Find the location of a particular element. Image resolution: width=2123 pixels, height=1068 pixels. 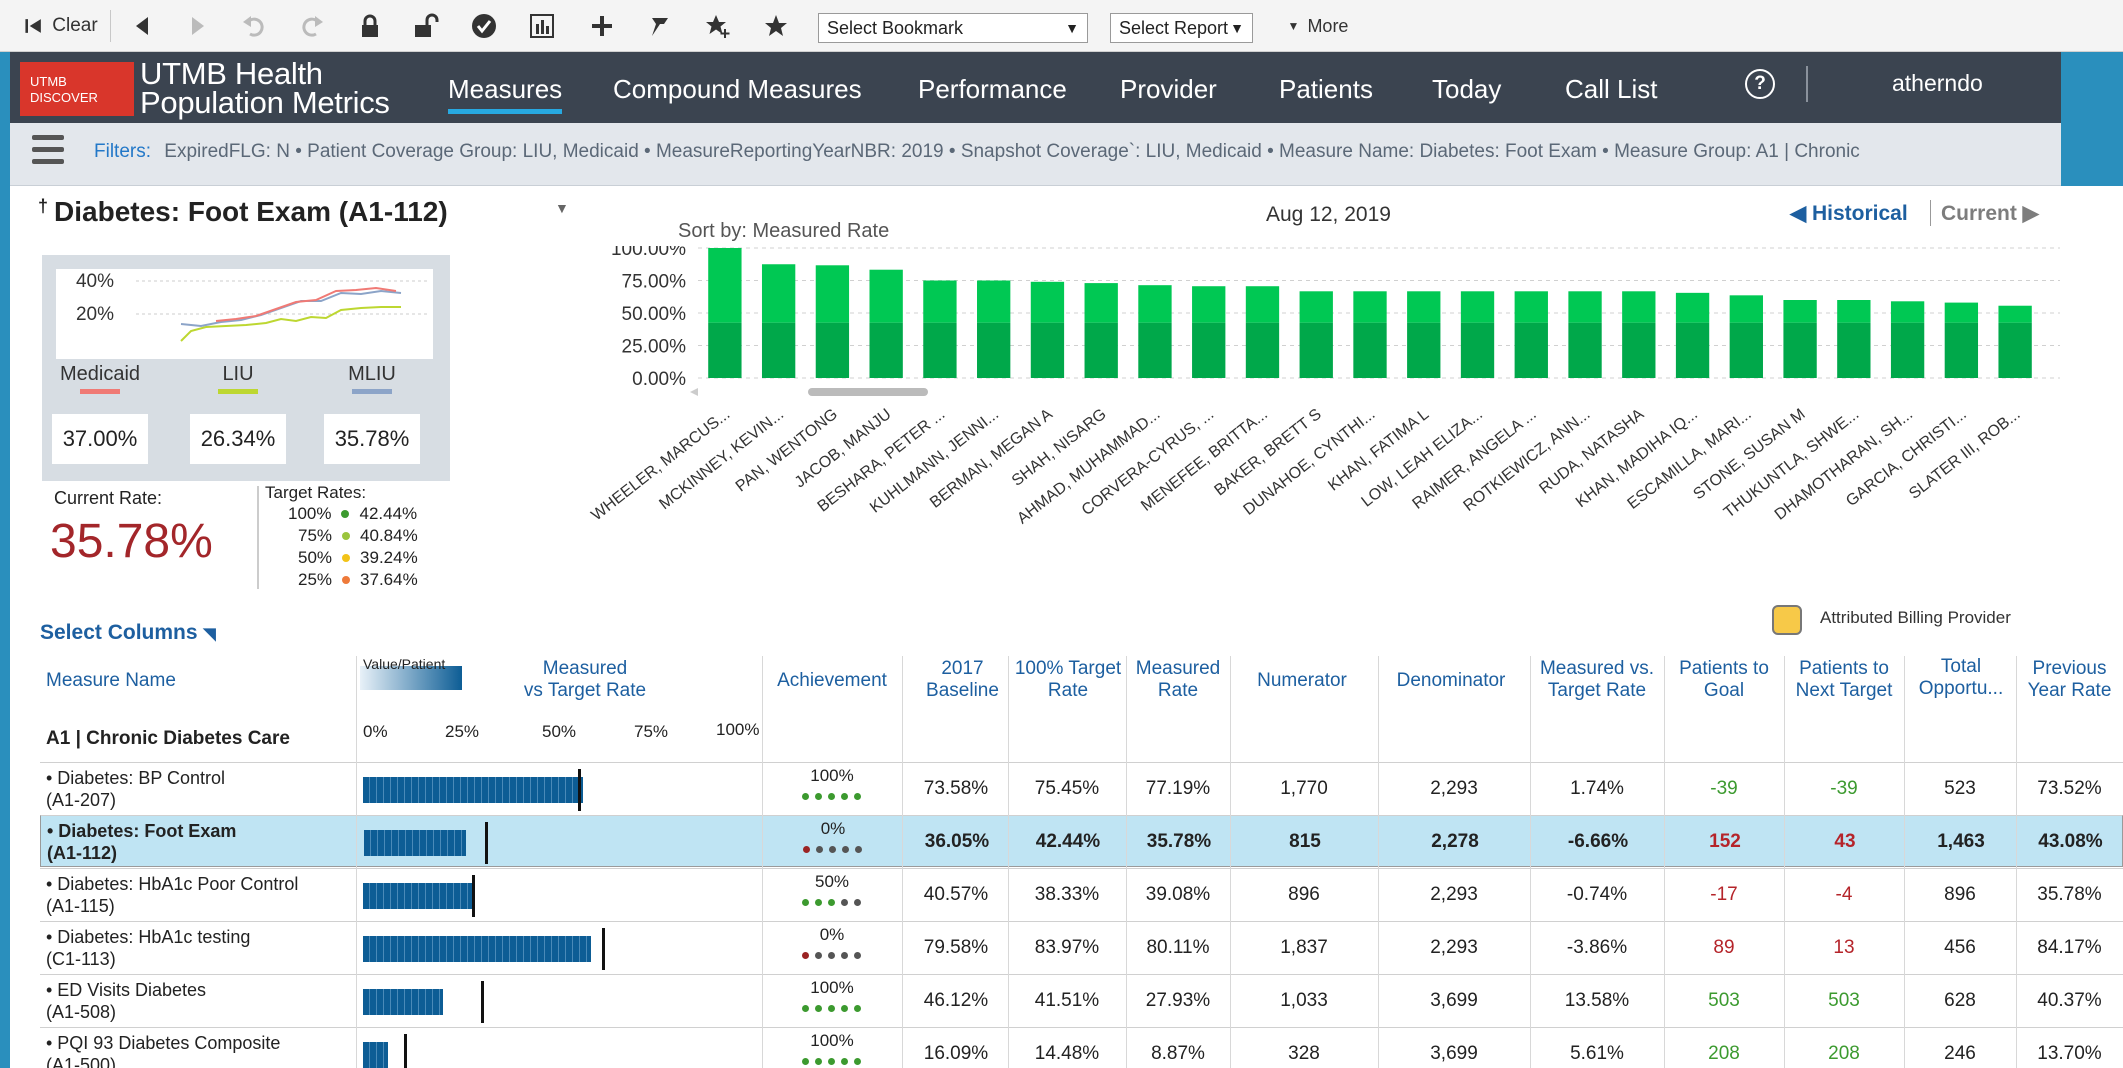

measure-dropdown-icon: ▼ is located at coordinates (562, 208).